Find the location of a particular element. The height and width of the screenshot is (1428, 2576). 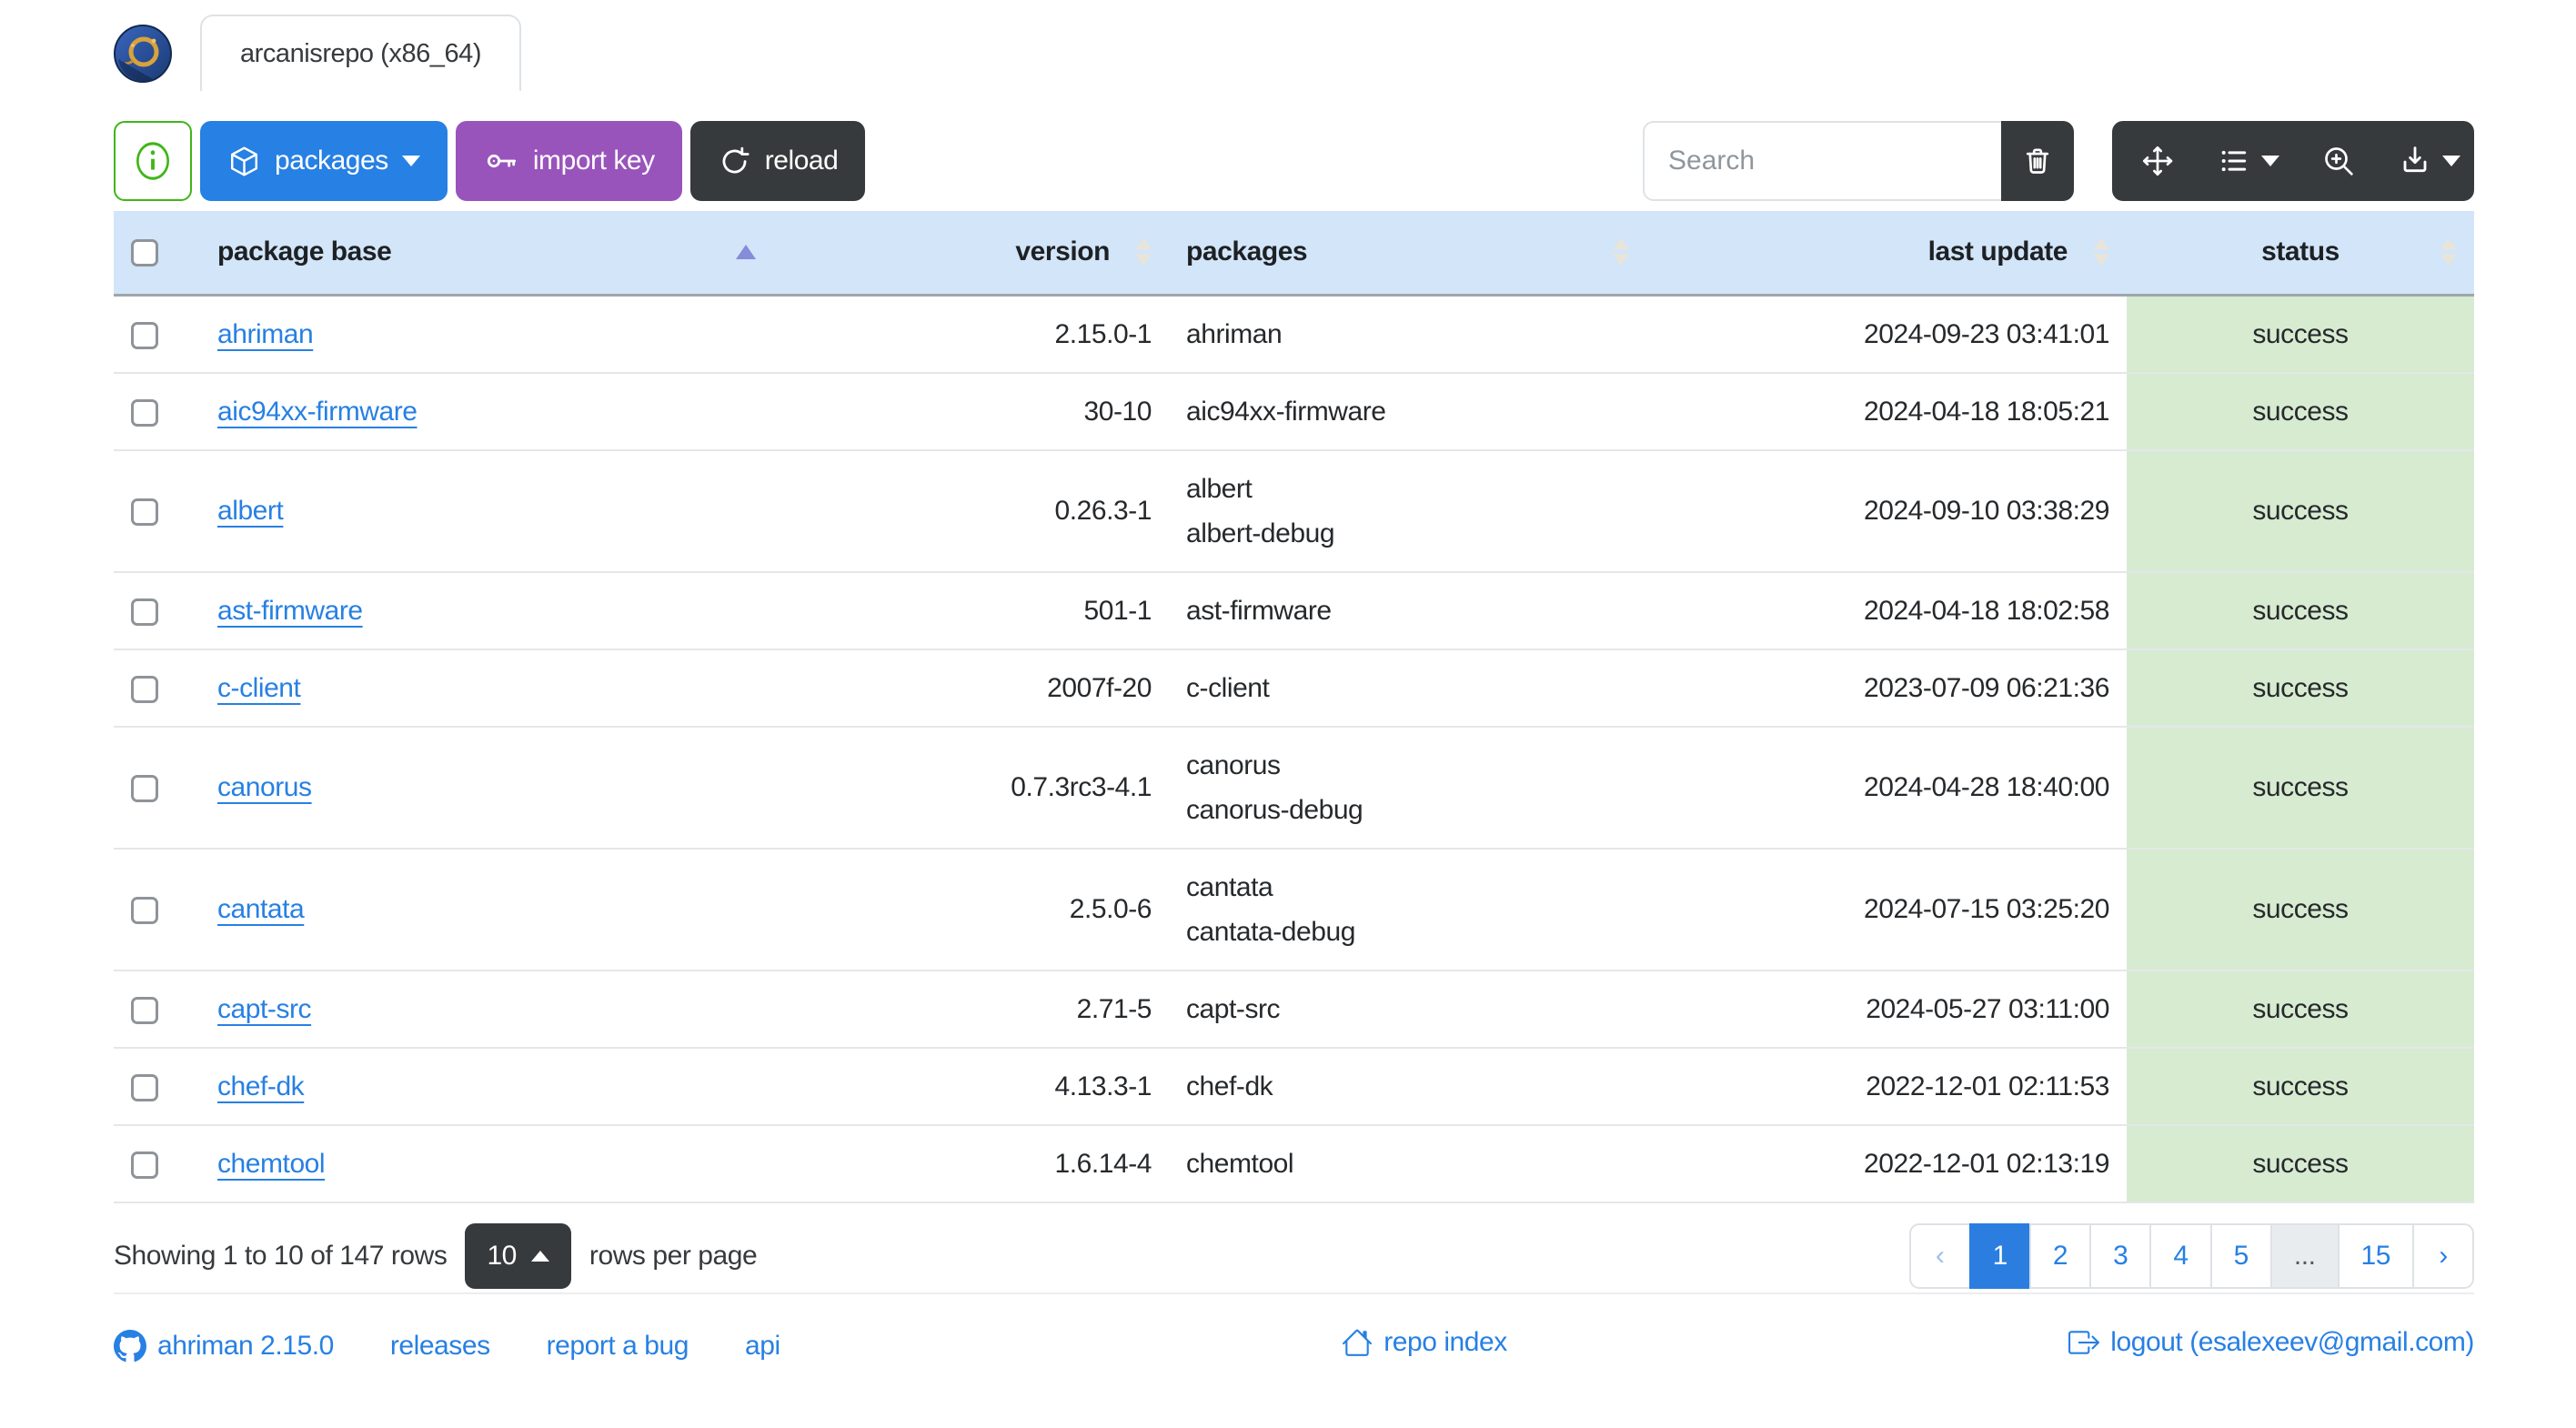

package-names: albert albert-debug is located at coordinates (1407, 511).